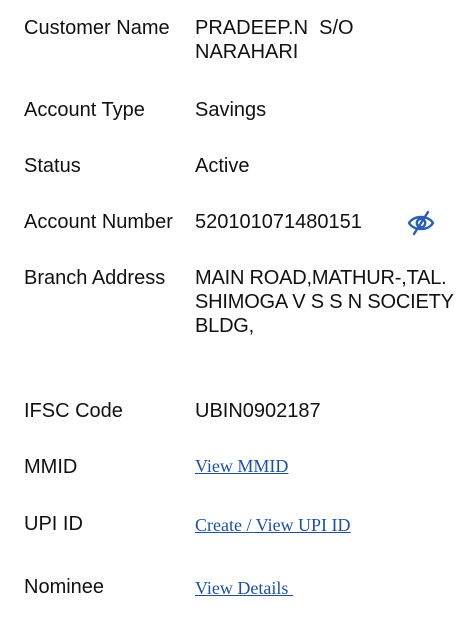  Describe the element at coordinates (95, 278) in the screenshot. I see `branch-address-label: Branch Address` at that location.